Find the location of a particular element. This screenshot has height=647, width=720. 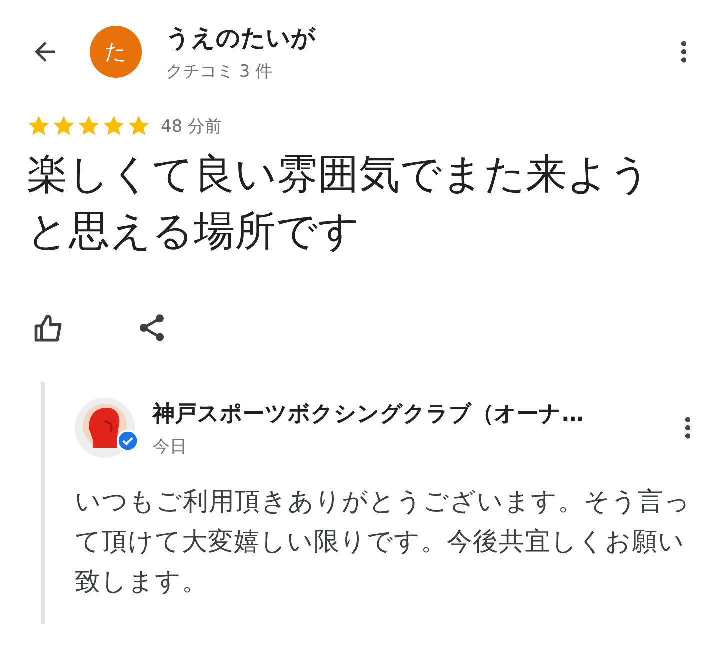

reply-text: いつもご利用頂きありがとうございます。そう言って頂けて大変嬉しい限りです。今後共宜しくお願い致します。 is located at coordinates (383, 542).